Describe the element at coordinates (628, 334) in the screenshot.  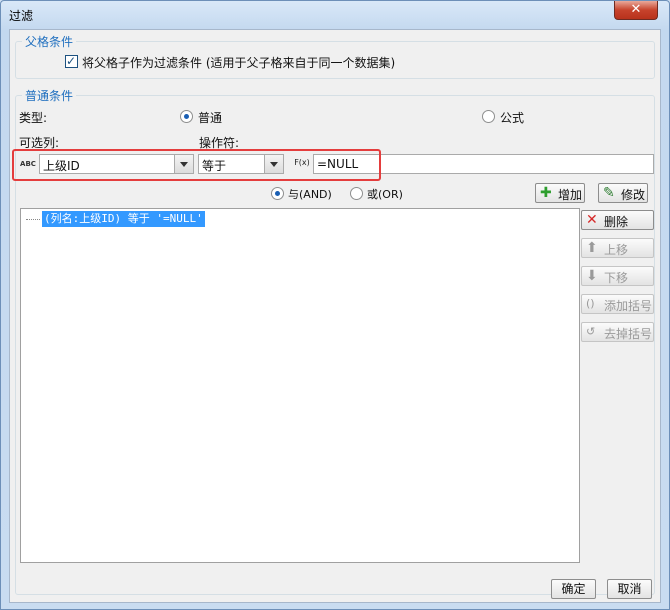
I see `remove-bracket-button-label: 去掉括号` at that location.